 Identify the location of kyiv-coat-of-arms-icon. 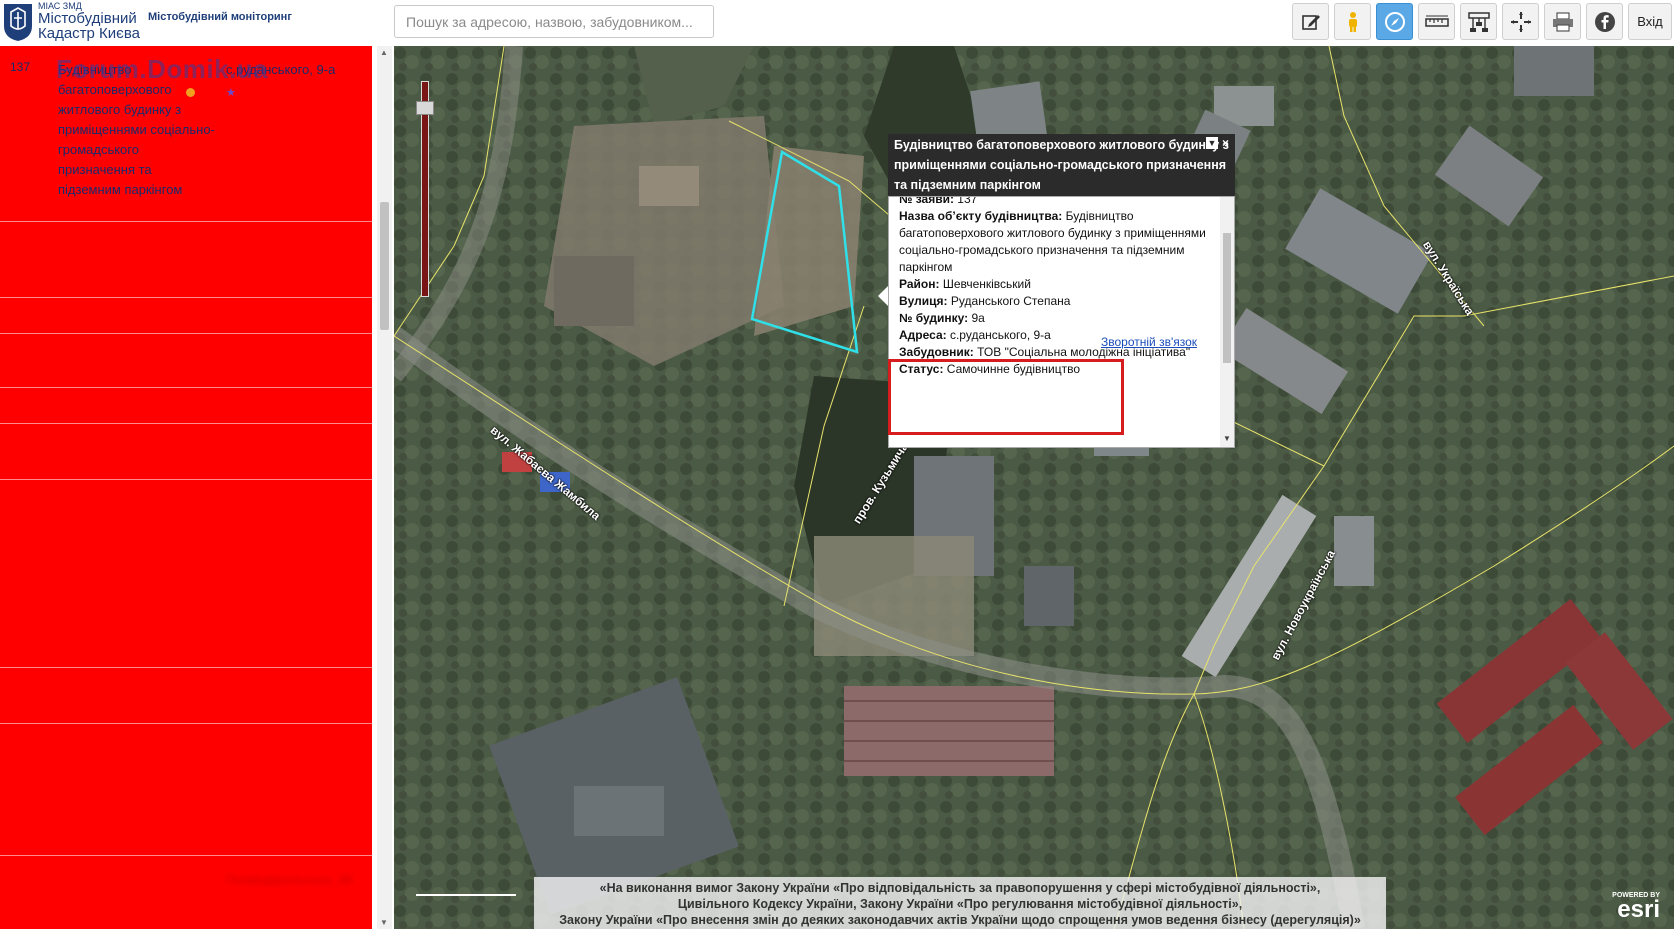
(18, 22).